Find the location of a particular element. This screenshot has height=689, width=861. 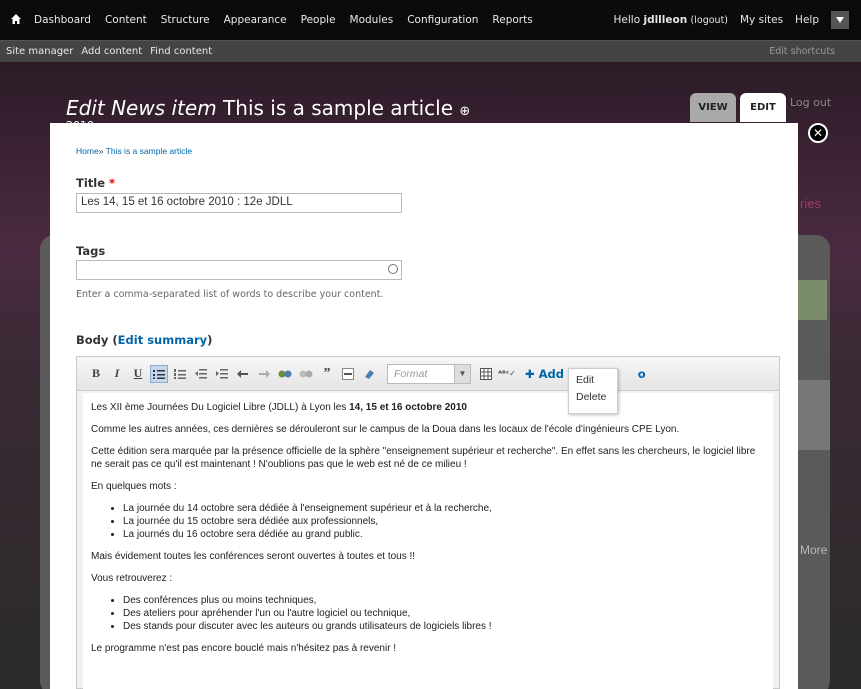

menu-dashboard: Dashboard is located at coordinates (62, 20).